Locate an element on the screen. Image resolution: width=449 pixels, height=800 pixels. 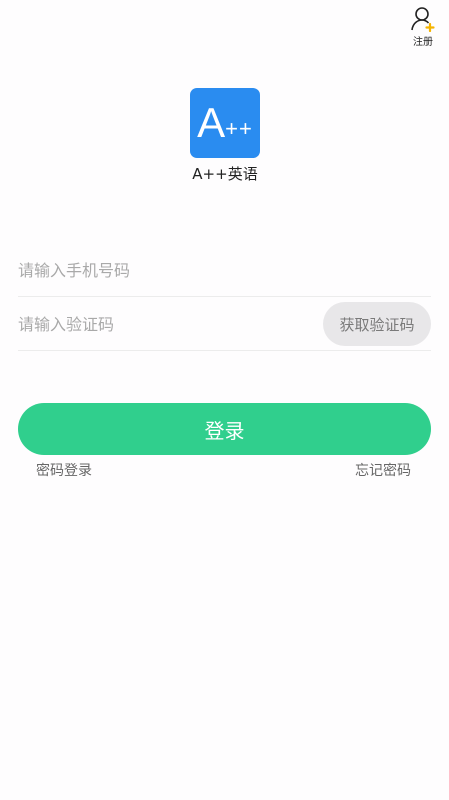
register-button: 注册 is located at coordinates (423, 27).